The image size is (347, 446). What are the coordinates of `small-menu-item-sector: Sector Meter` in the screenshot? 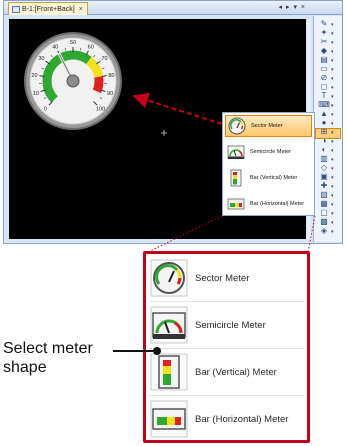 It's located at (268, 126).